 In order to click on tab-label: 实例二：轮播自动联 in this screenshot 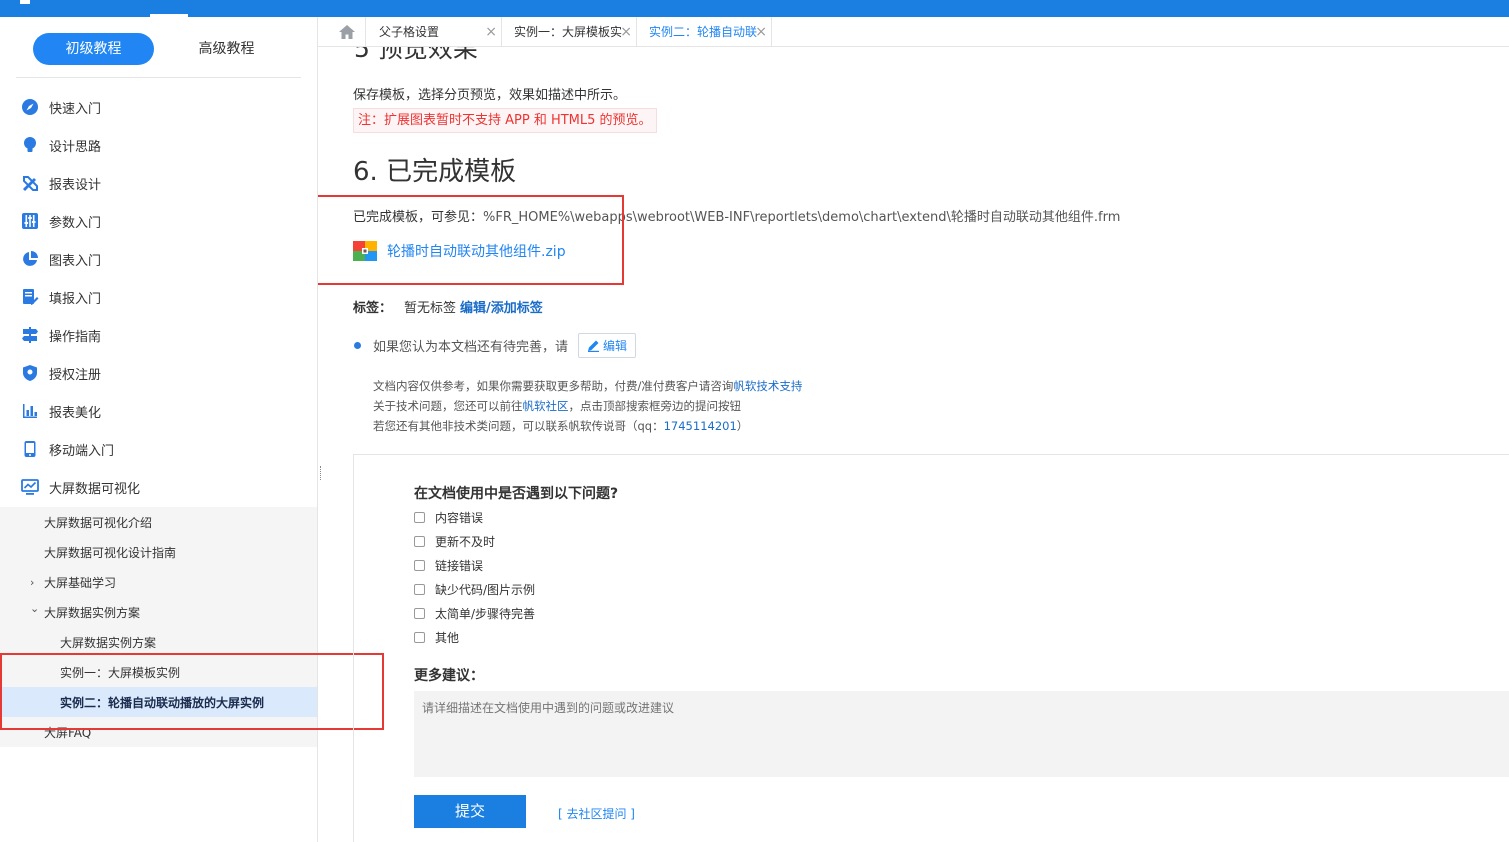, I will do `click(703, 32)`.